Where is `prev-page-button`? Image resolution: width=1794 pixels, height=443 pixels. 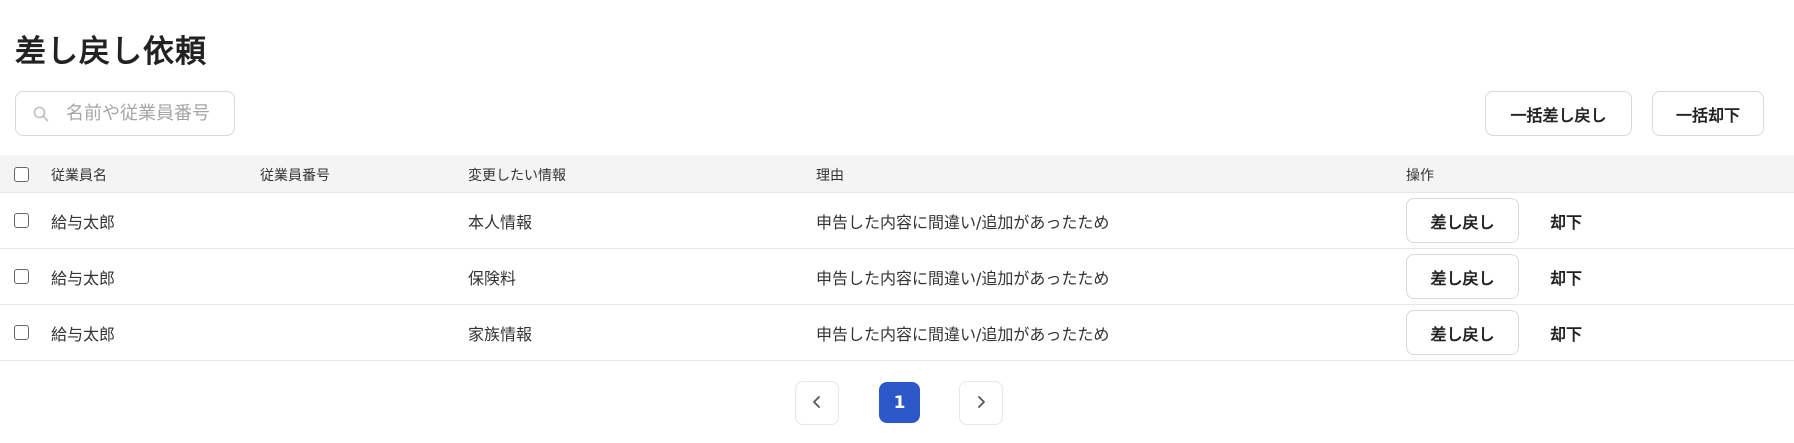
prev-page-button is located at coordinates (817, 403).